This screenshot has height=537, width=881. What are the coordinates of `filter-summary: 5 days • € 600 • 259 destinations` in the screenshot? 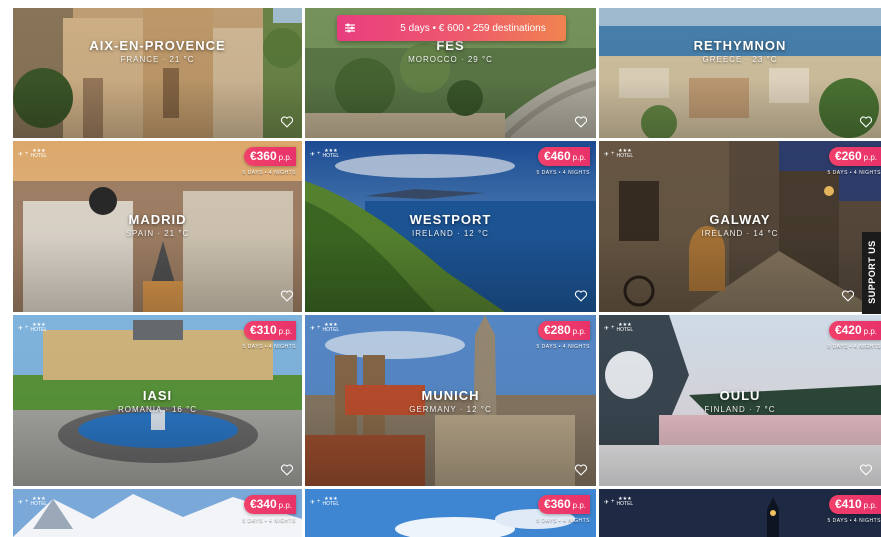 It's located at (473, 28).